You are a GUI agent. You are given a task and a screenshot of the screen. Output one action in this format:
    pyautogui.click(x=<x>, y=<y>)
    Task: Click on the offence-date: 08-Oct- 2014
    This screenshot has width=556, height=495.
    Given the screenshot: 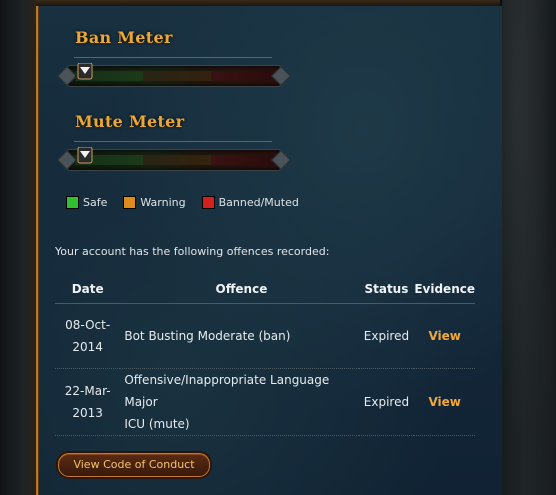 What is the action you would take?
    pyautogui.click(x=88, y=336)
    